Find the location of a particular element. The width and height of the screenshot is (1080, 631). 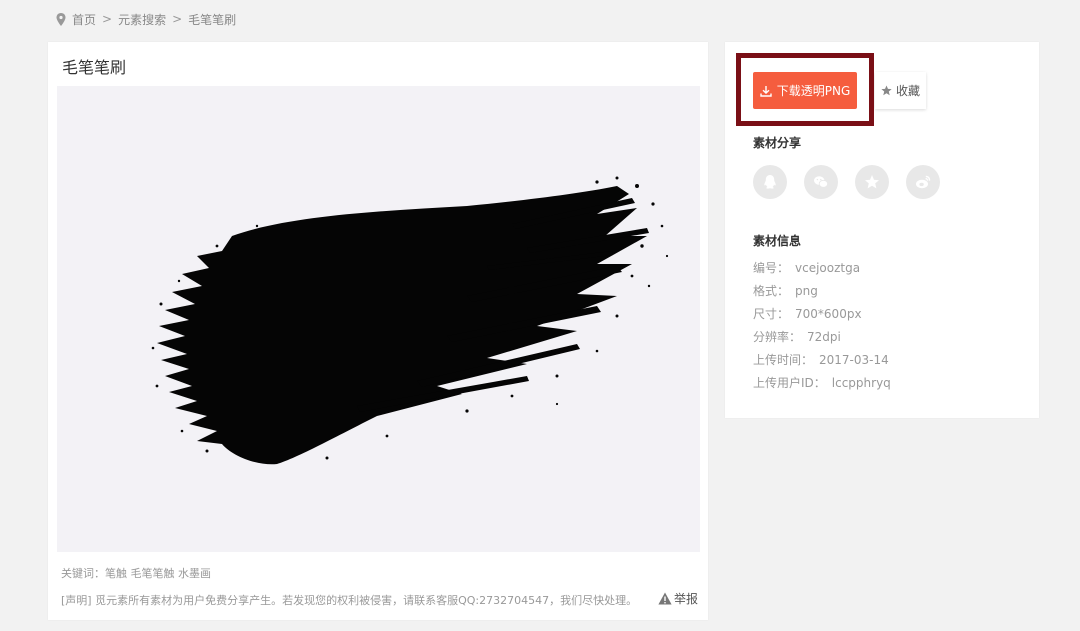

location-pin-icon is located at coordinates (61, 19).